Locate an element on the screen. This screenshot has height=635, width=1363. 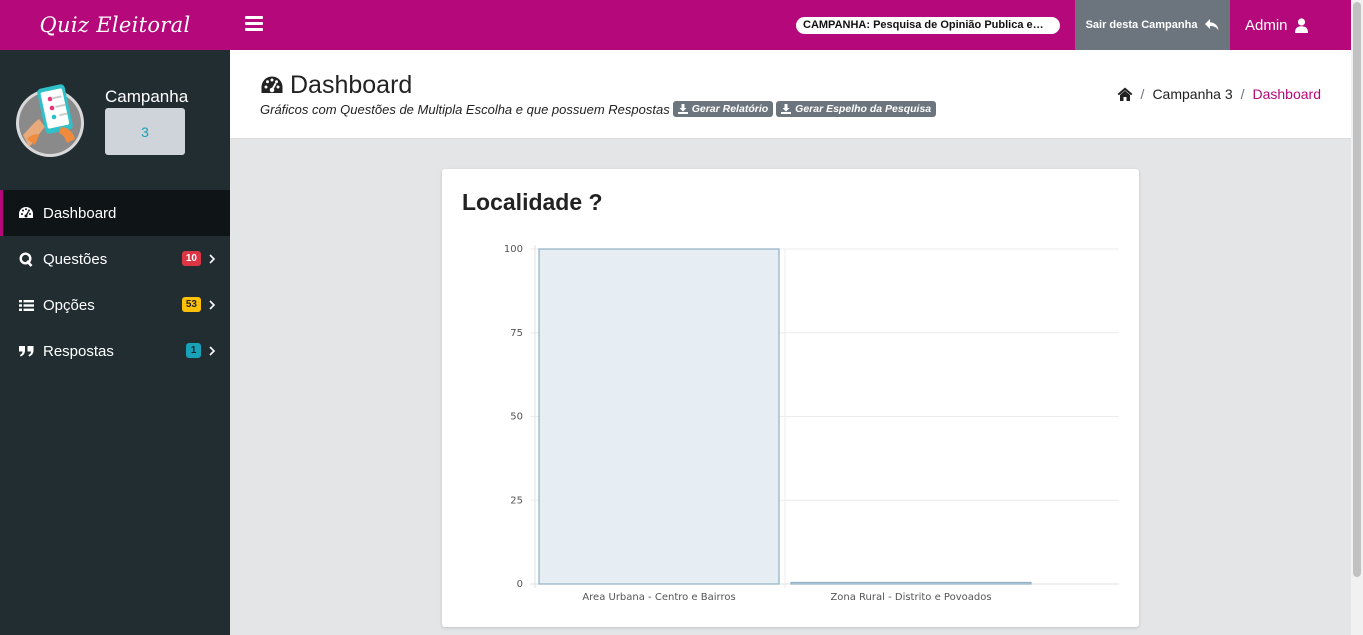
generate-report-button: Gerar Relatório is located at coordinates (723, 109).